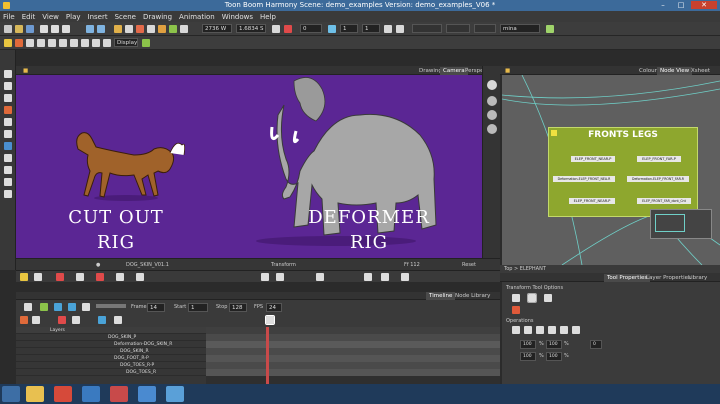 The image size is (720, 404). What do you see at coordinates (584, 179) in the screenshot?
I see `node-deformation-near: Deformation-ELEP_FRONT_NEA-R` at bounding box center [584, 179].